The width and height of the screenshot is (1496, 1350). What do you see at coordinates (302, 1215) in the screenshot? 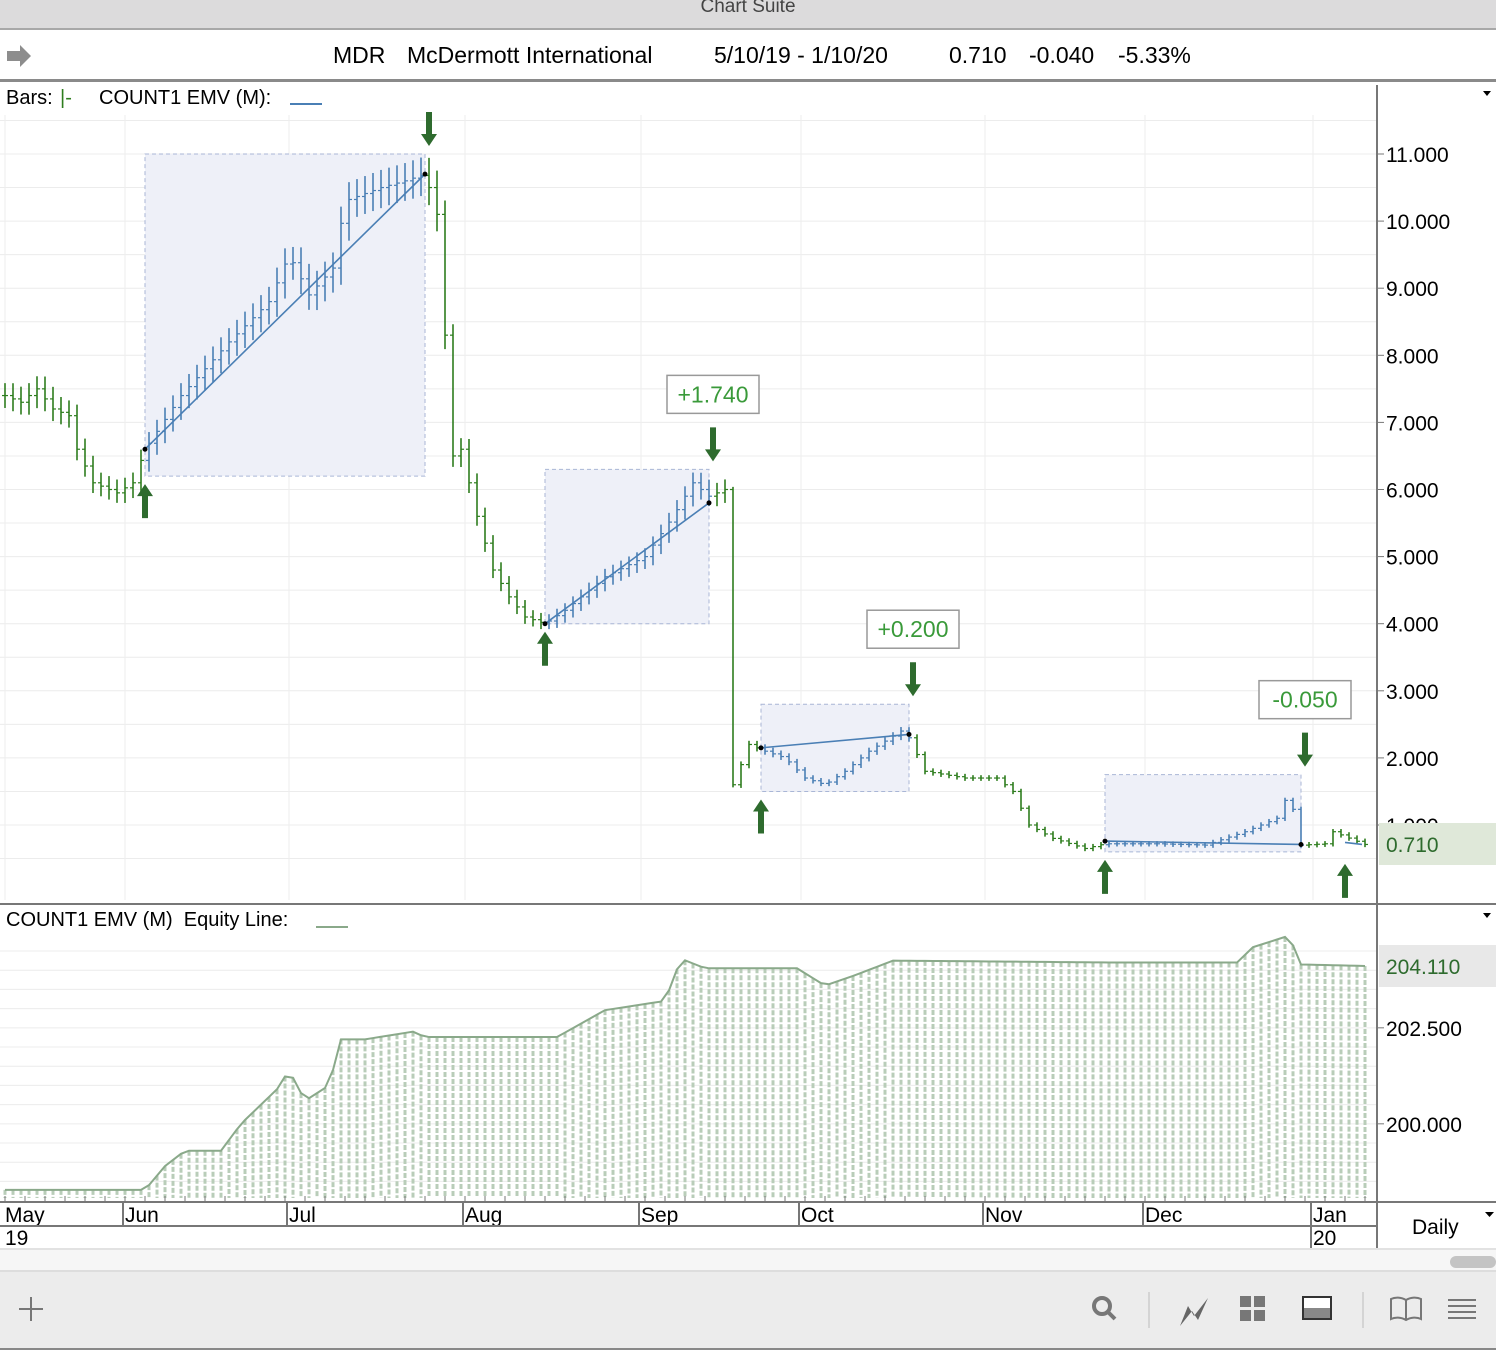
I see `month-label: Jul` at bounding box center [302, 1215].